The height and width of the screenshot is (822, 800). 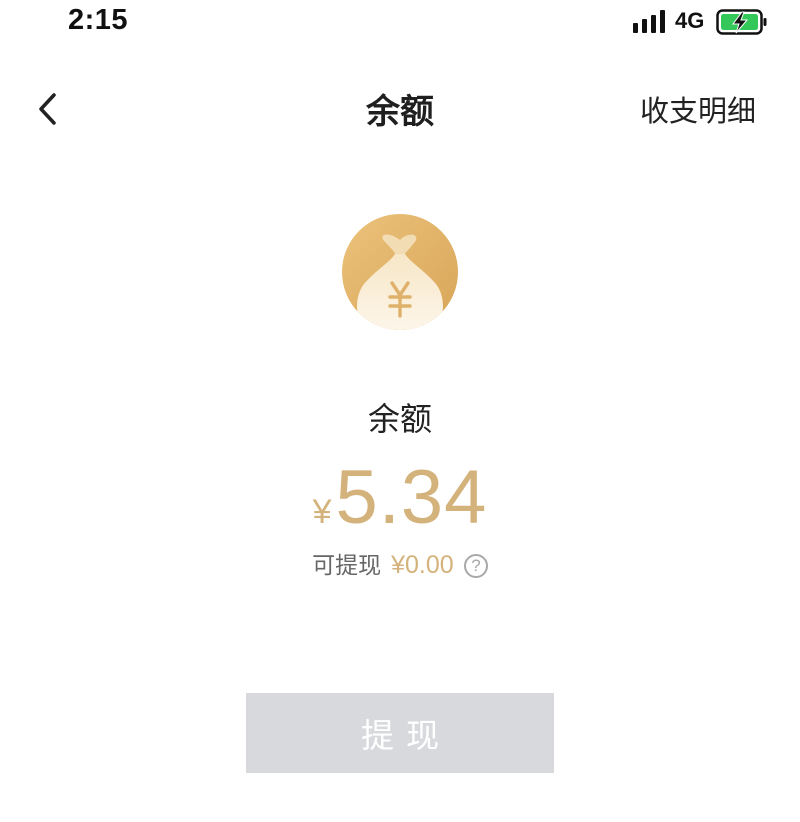 What do you see at coordinates (649, 21) in the screenshot?
I see `signal-icon` at bounding box center [649, 21].